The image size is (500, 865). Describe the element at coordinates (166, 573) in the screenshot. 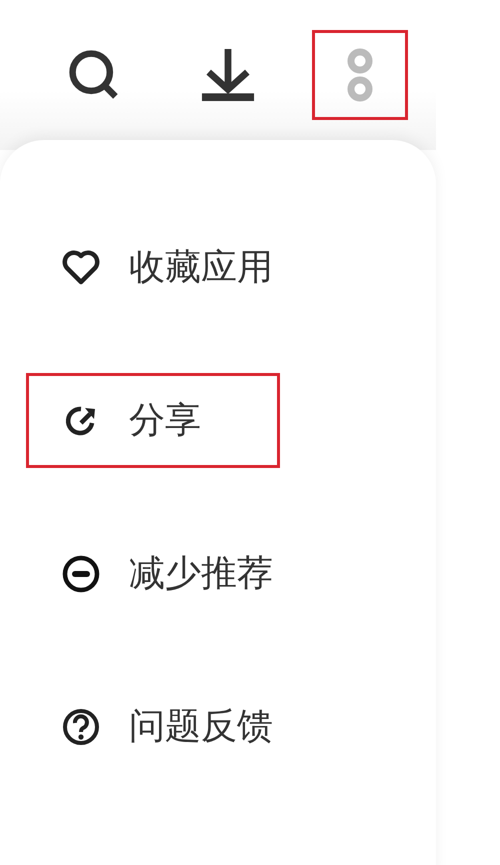

I see `menu-item: 减少推荐` at that location.